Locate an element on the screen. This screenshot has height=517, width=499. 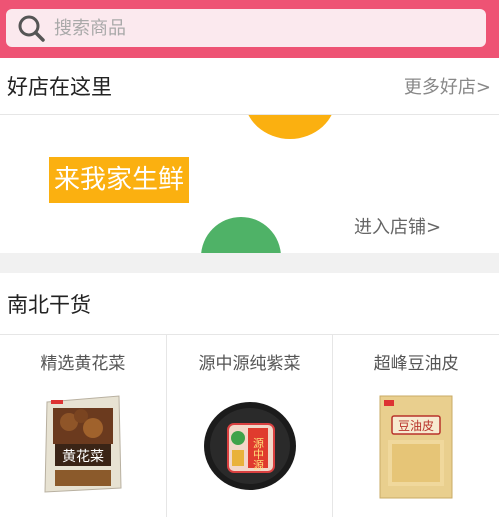
product-name: 超峰豆油皮 is located at coordinates (416, 364).